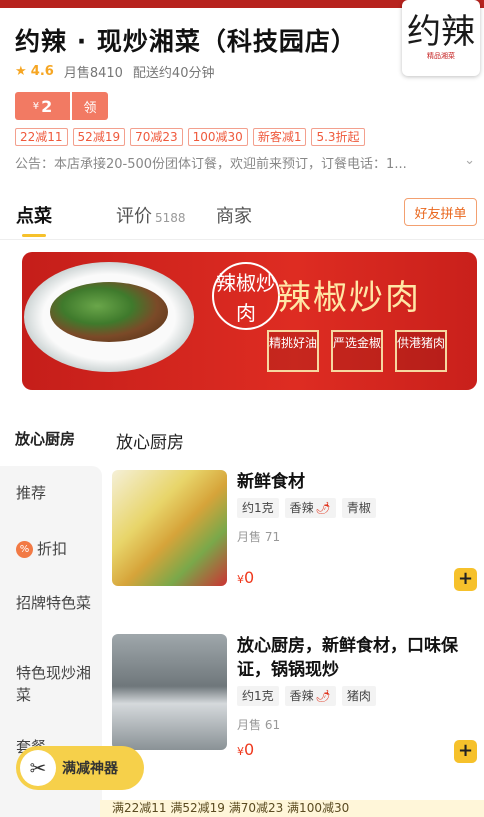  I want to click on dish-tag: 青椒, so click(358, 508).